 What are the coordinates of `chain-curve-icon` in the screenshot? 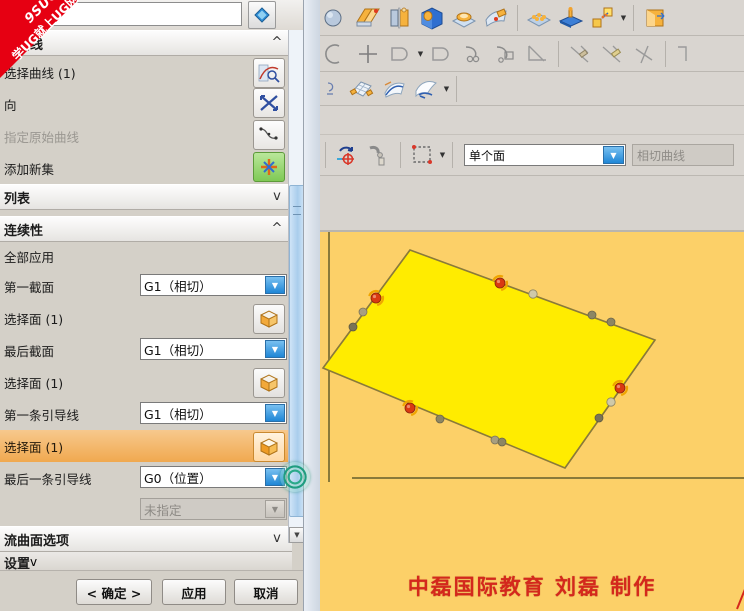 It's located at (473, 54).